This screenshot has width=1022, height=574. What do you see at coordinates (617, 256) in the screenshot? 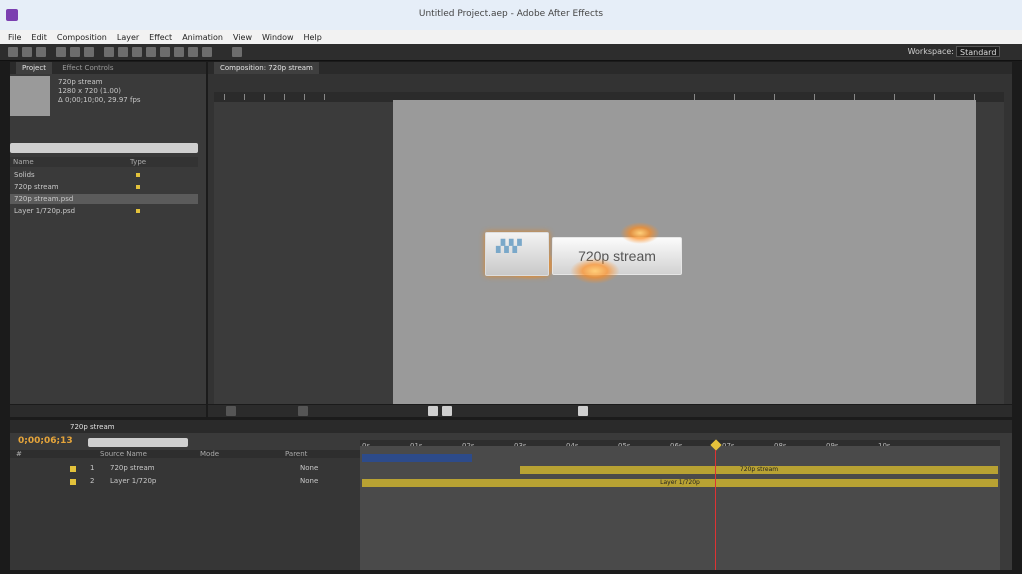
I see `lower-third-text: 720p stream` at bounding box center [617, 256].